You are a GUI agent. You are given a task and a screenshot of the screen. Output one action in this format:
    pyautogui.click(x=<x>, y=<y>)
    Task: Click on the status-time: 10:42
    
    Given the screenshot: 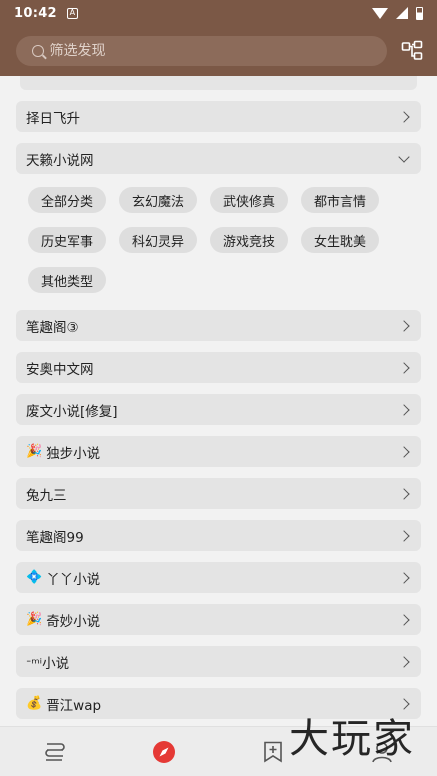 What is the action you would take?
    pyautogui.click(x=35, y=13)
    